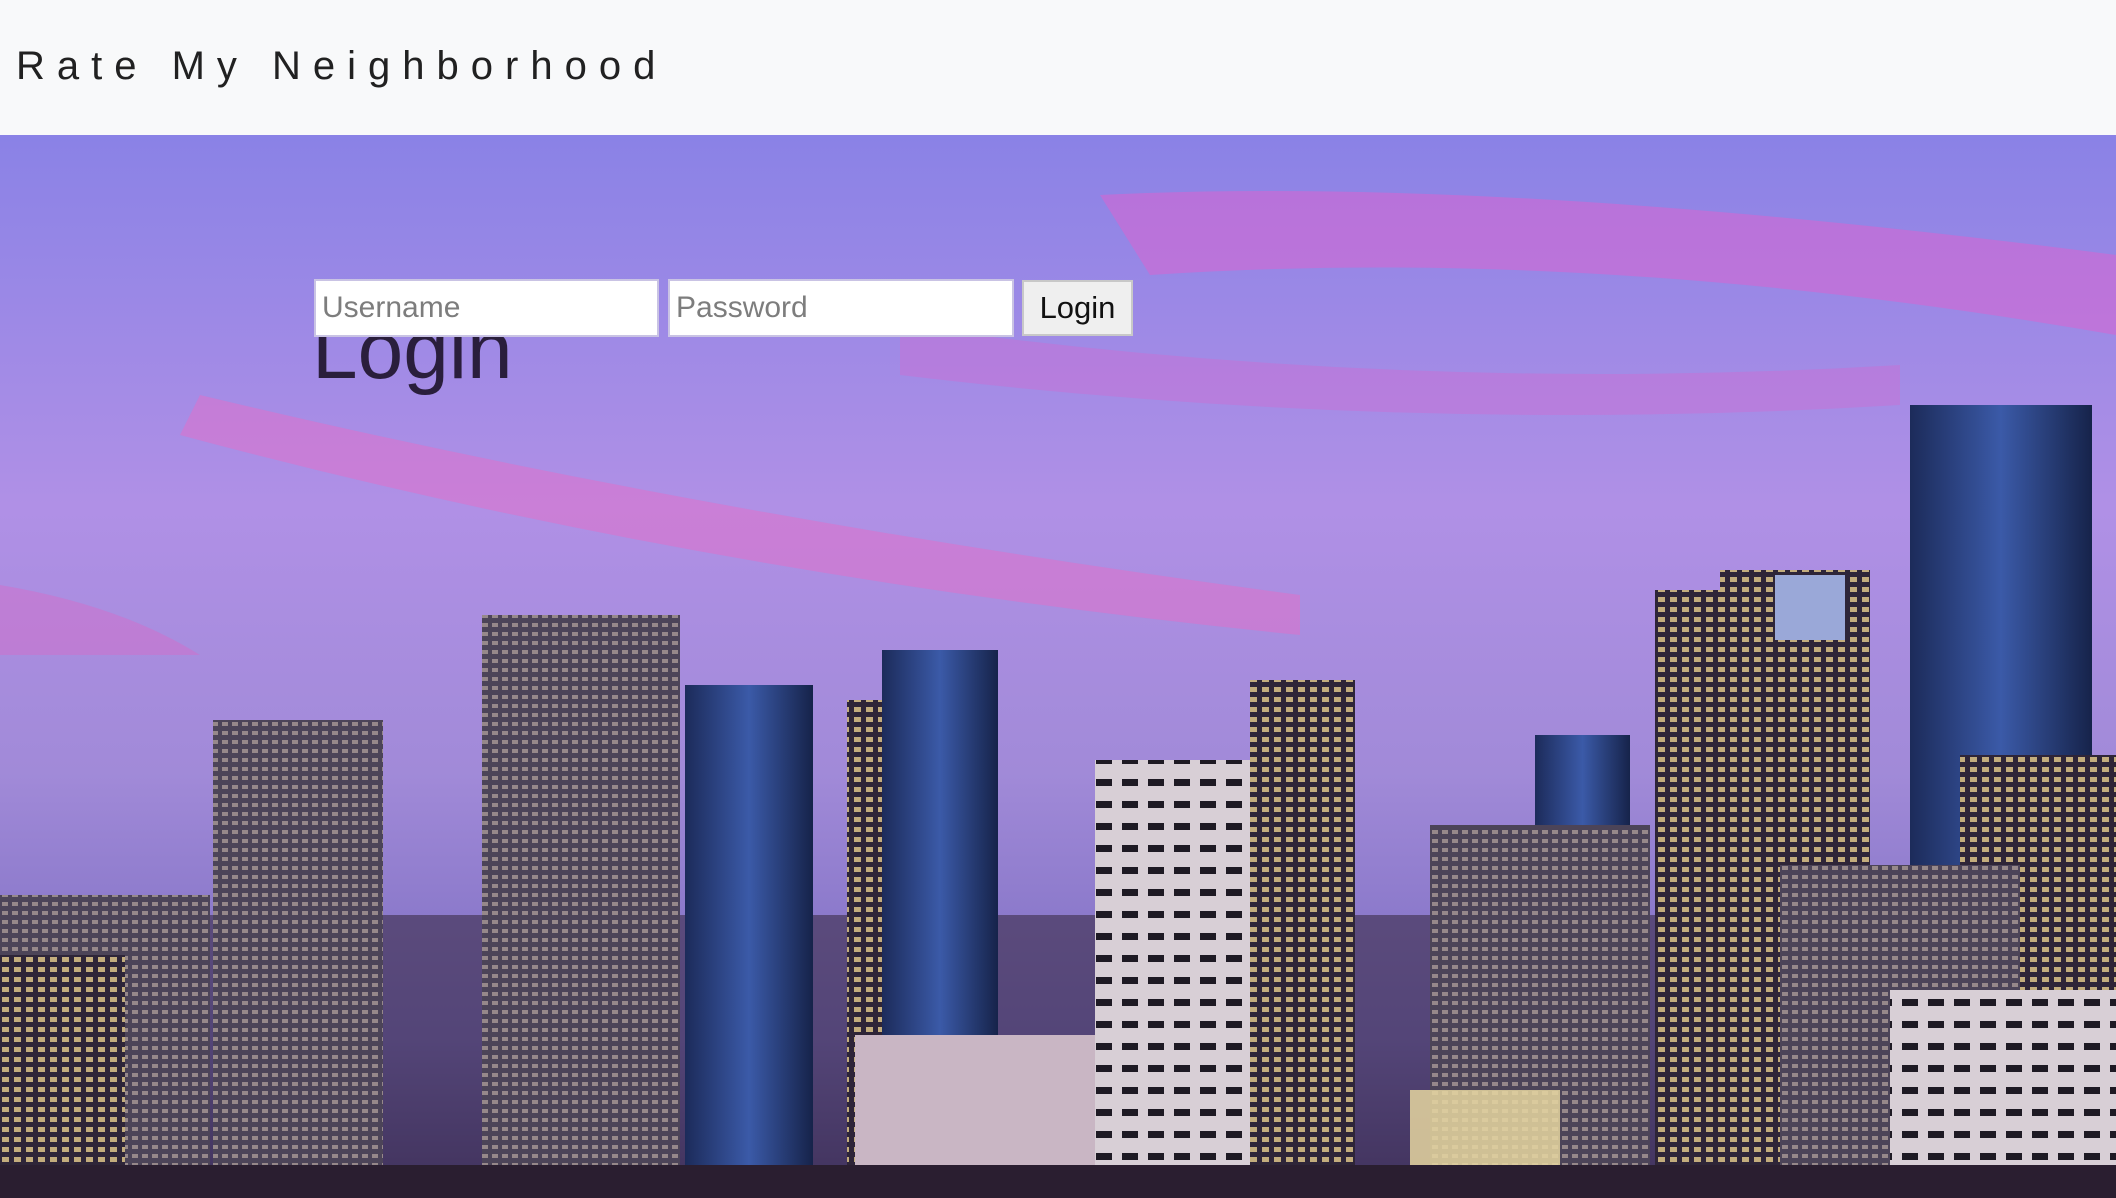  Describe the element at coordinates (486, 308) in the screenshot. I see `username-input` at that location.